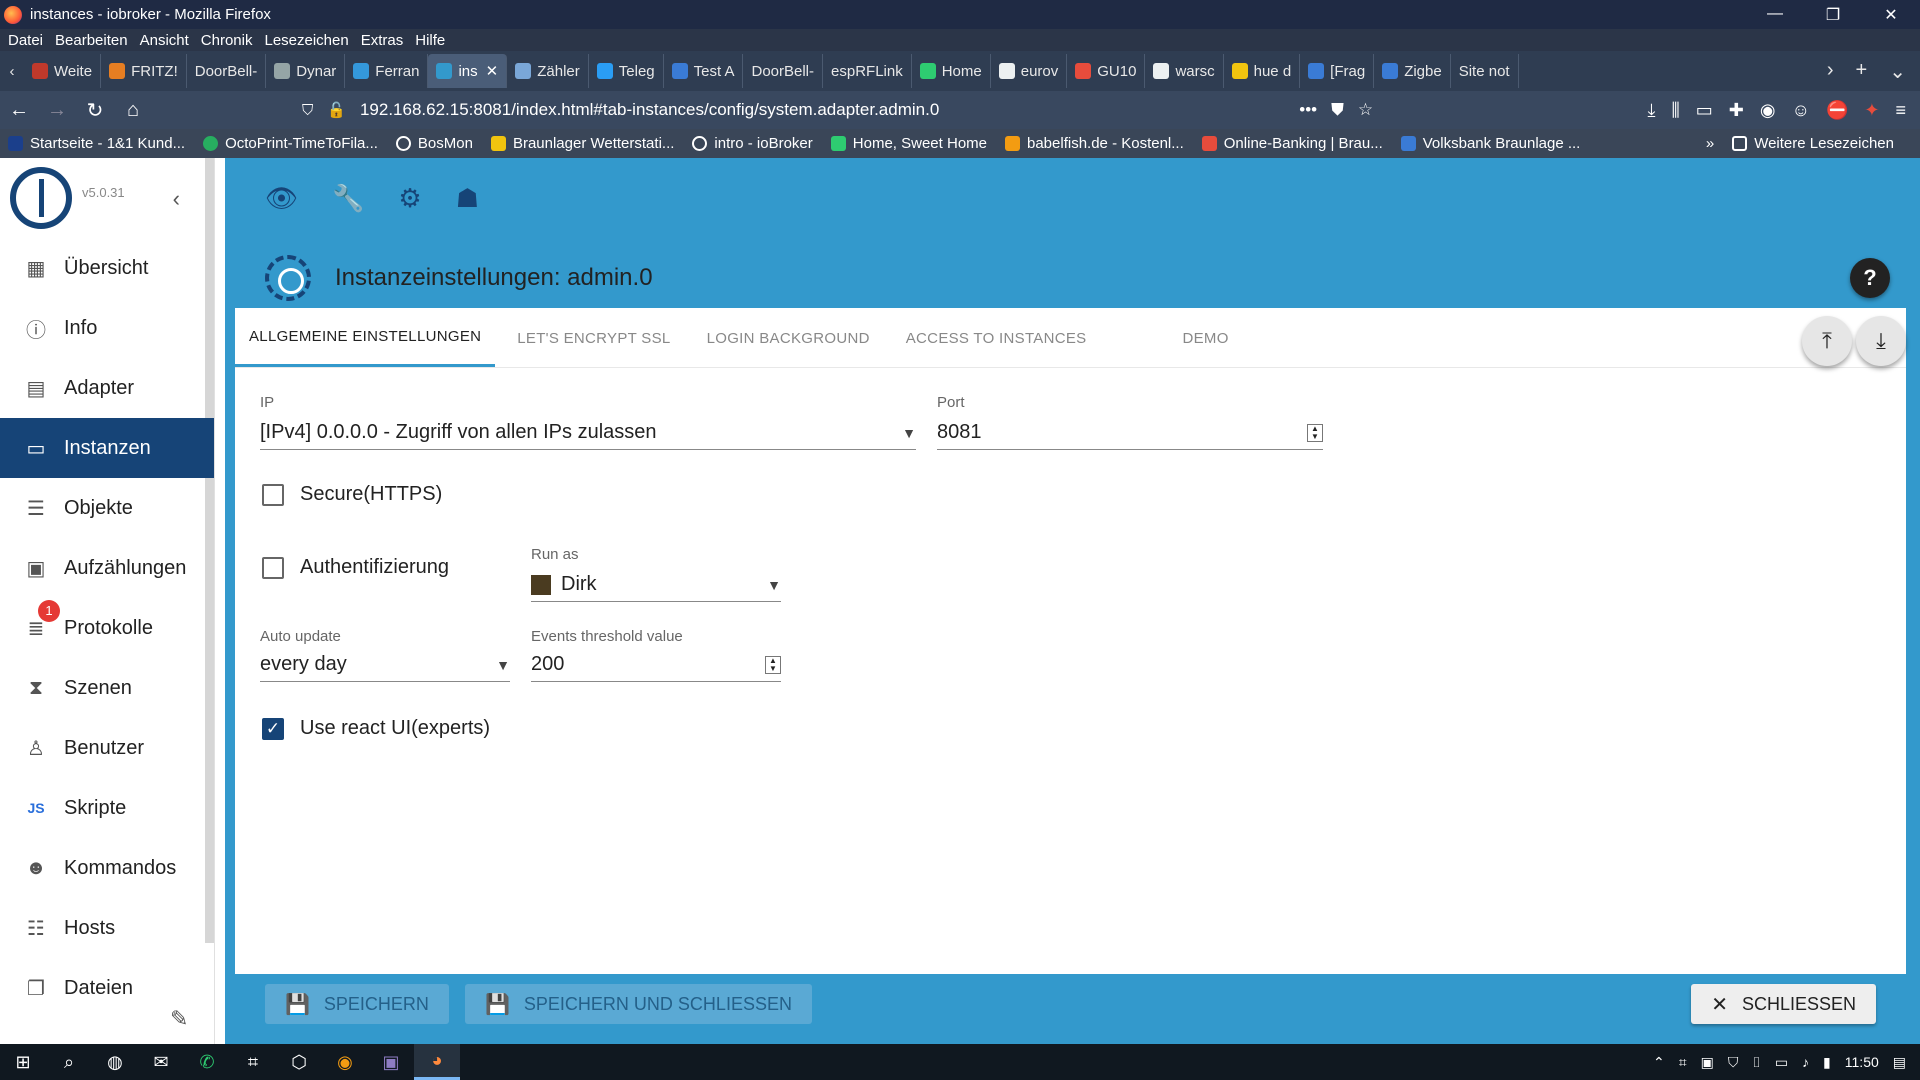 The height and width of the screenshot is (1080, 1920). Describe the element at coordinates (1675, 110) in the screenshot. I see `library-icon: ⫼` at that location.